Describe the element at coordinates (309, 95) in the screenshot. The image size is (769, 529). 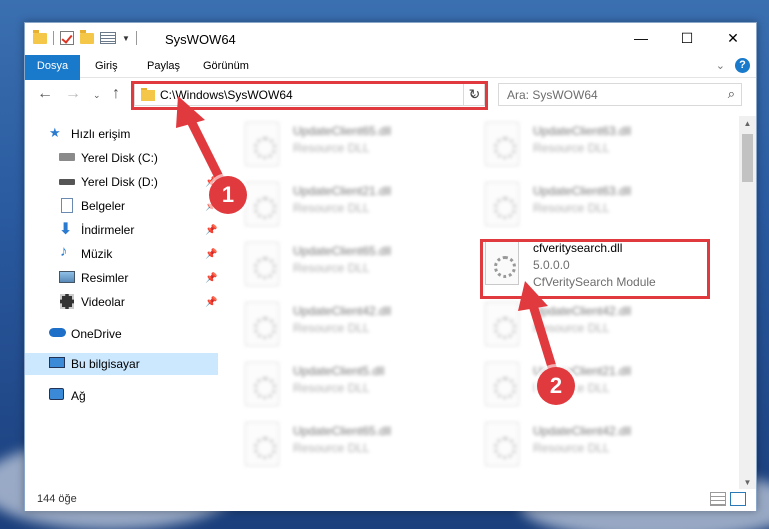
I see `address-highlight-box` at that location.